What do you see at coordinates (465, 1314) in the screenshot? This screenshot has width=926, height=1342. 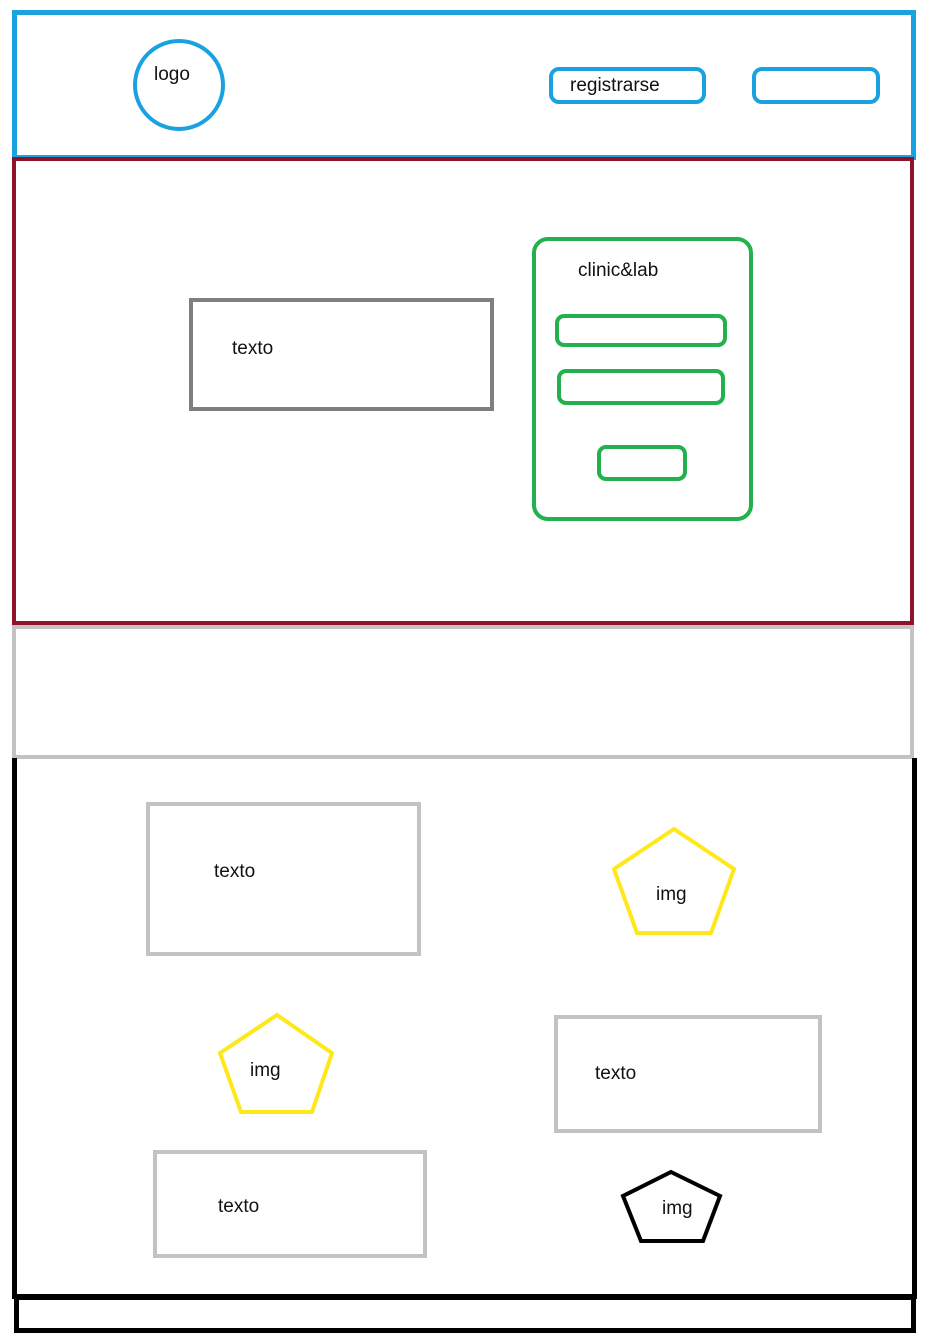 I see `footer-section` at bounding box center [465, 1314].